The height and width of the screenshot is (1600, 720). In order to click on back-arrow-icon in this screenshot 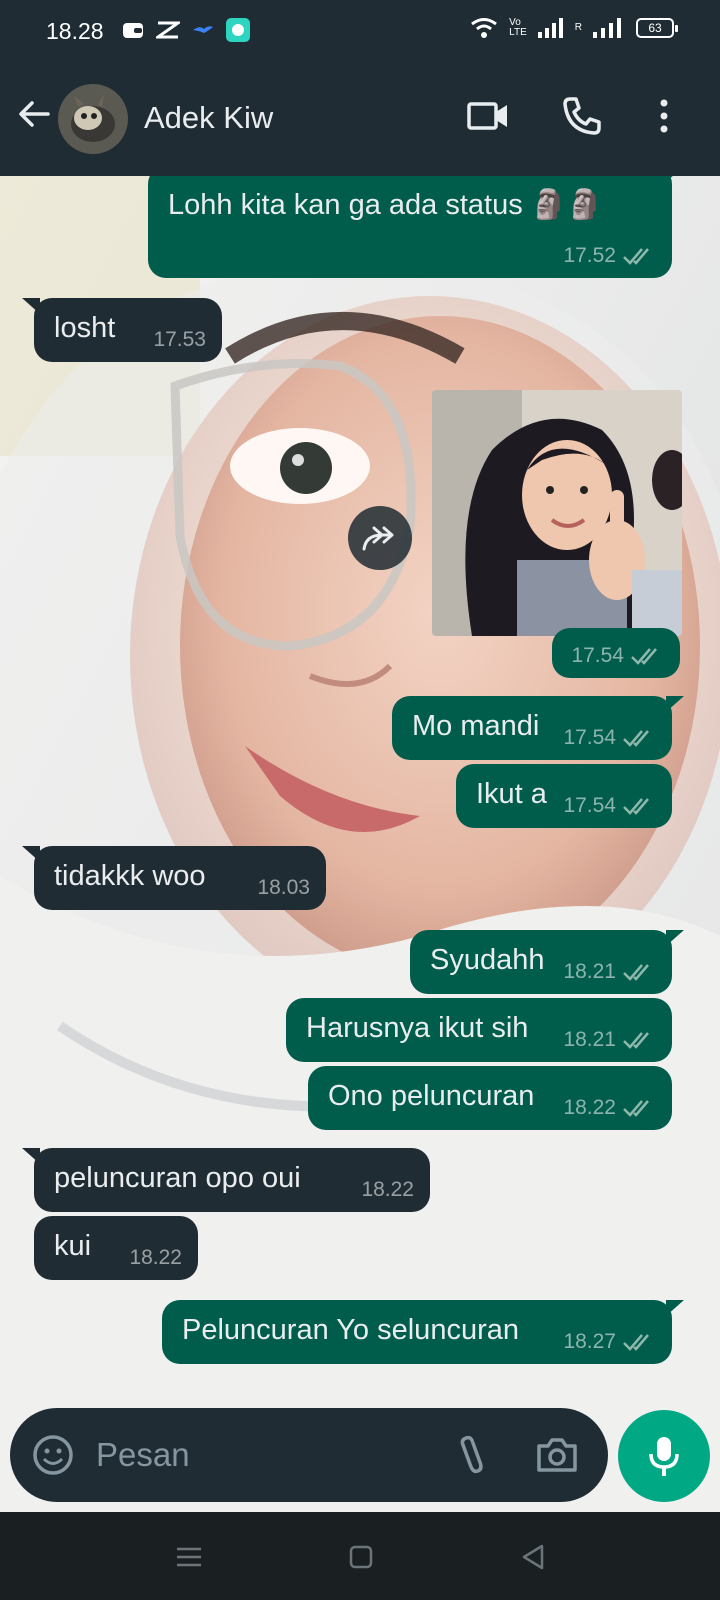, I will do `click(34, 114)`.